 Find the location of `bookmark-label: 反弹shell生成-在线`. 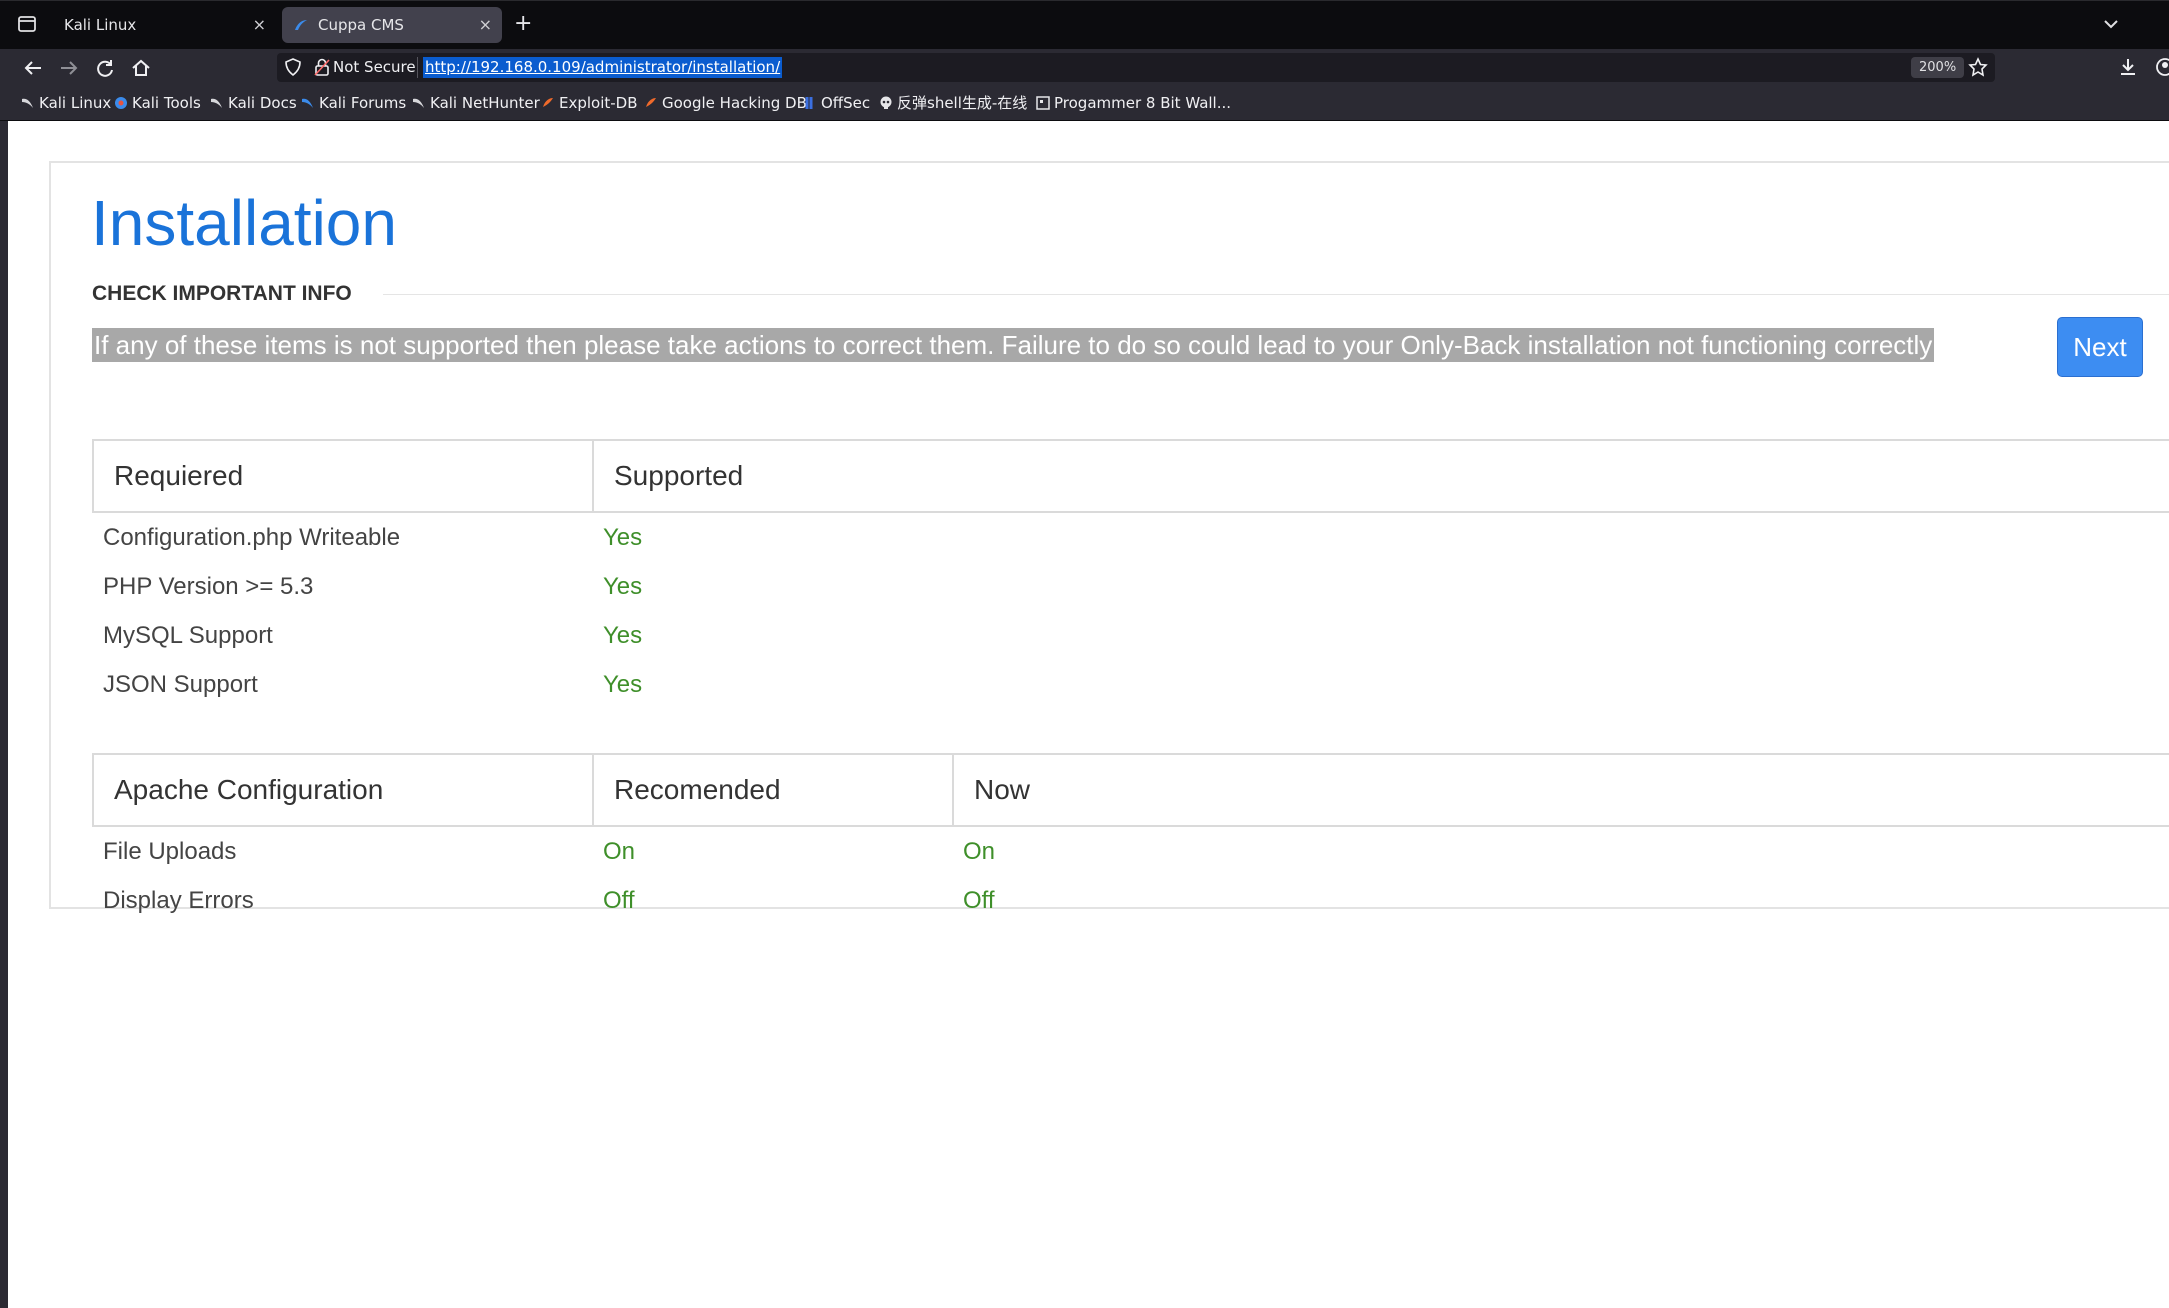

bookmark-label: 反弹shell生成-在线 is located at coordinates (962, 103).